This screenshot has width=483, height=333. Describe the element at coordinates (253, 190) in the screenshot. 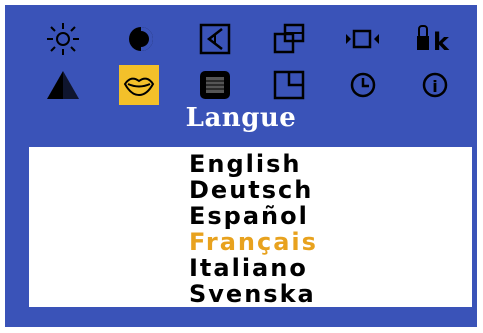

I see `language-option-deutsch: Deutsch` at that location.